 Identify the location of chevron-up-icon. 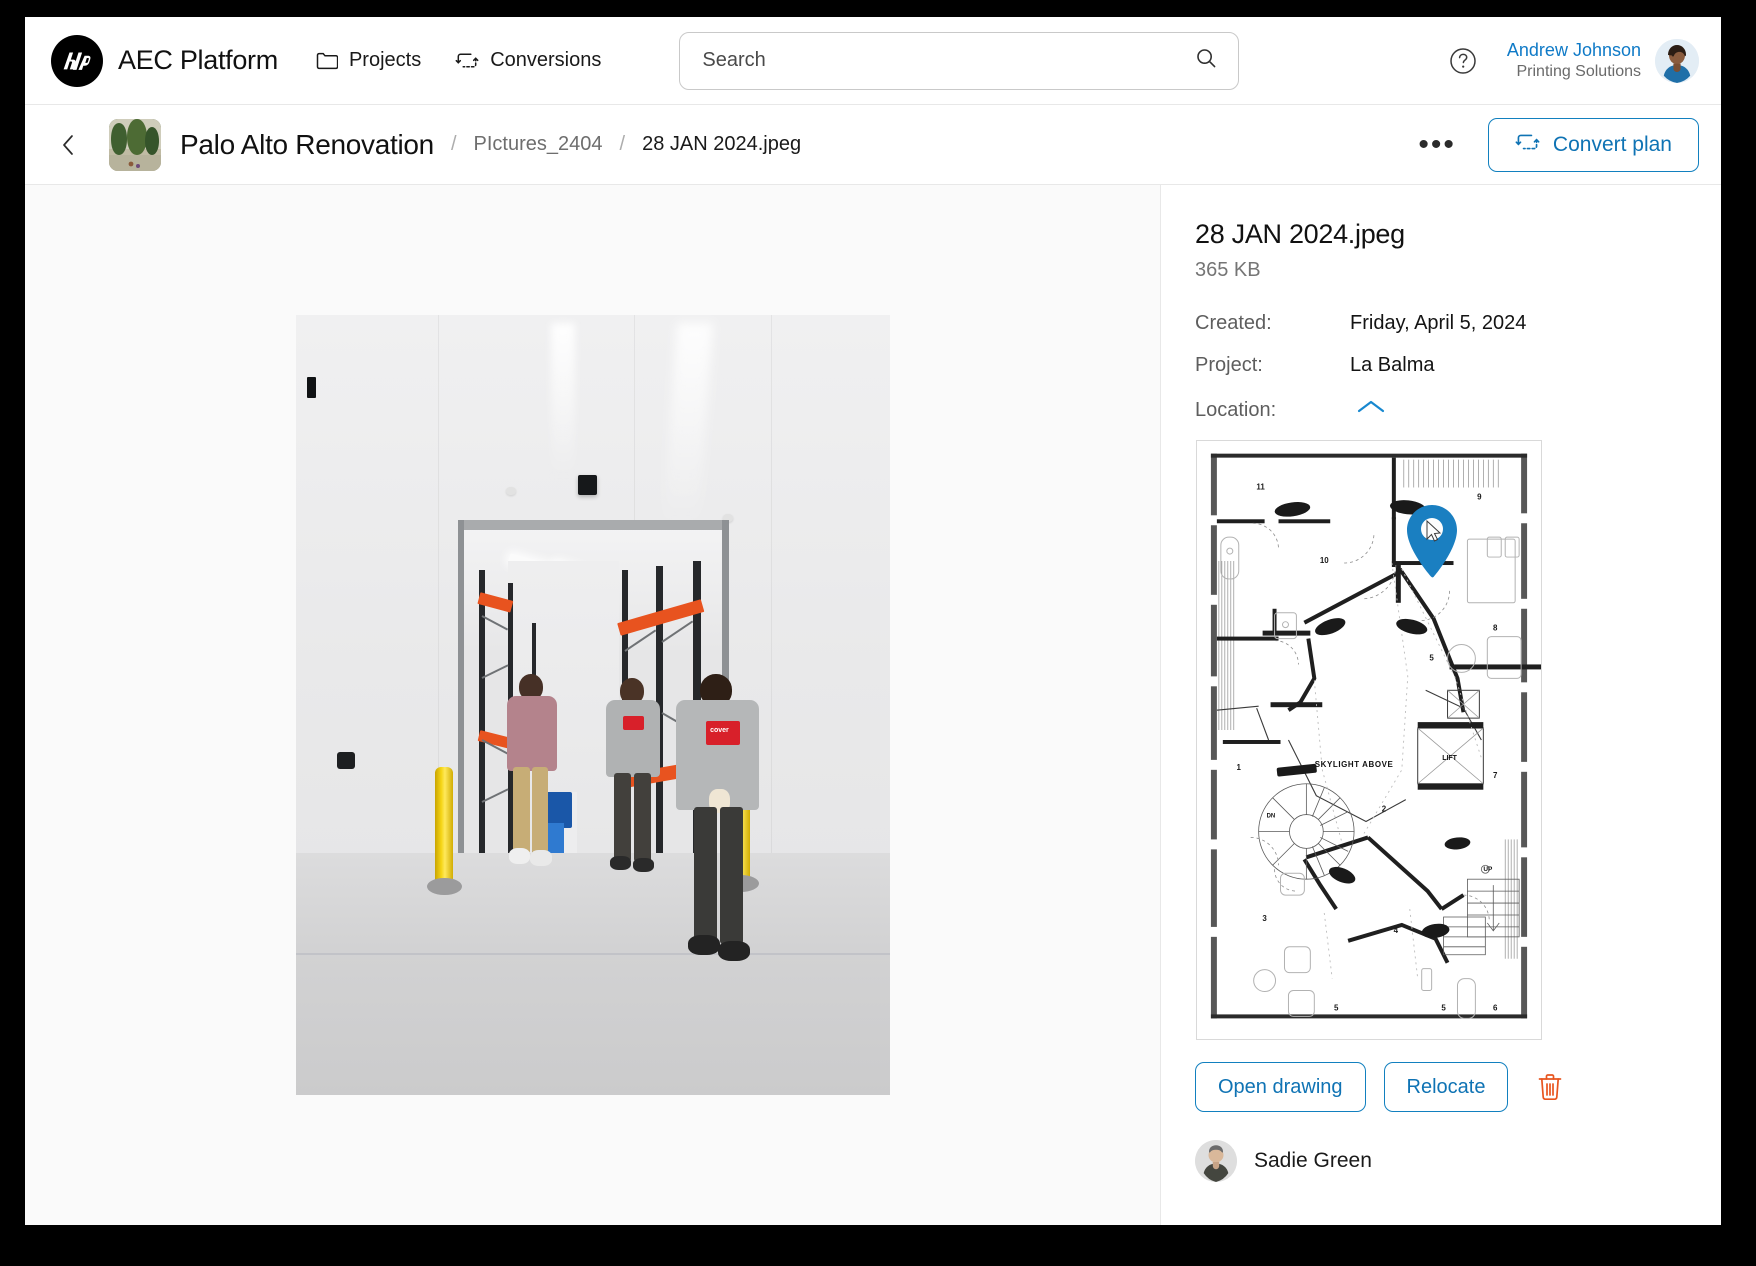
(1371, 407).